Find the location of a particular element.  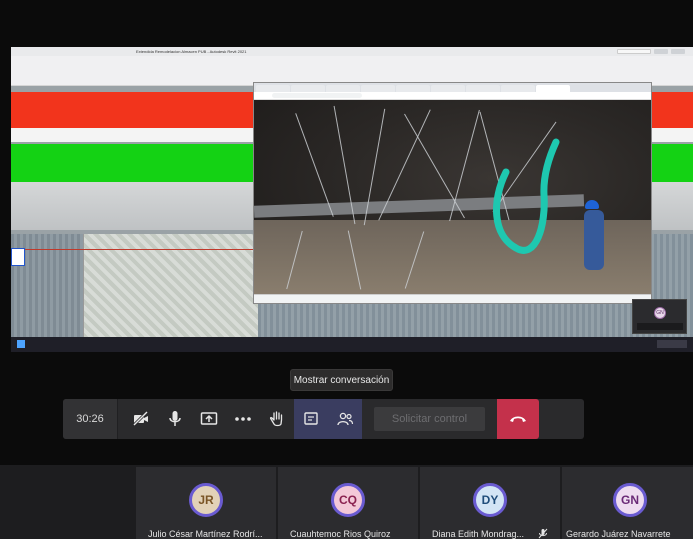

dimension-line is located at coordinates (142, 249).